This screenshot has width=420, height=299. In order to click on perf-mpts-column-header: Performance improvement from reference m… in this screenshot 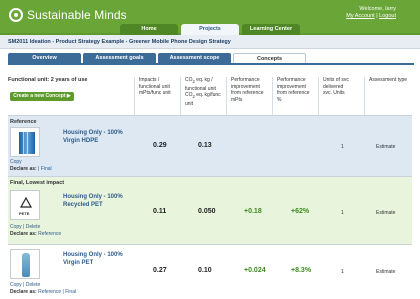, I will do `click(247, 90)`.